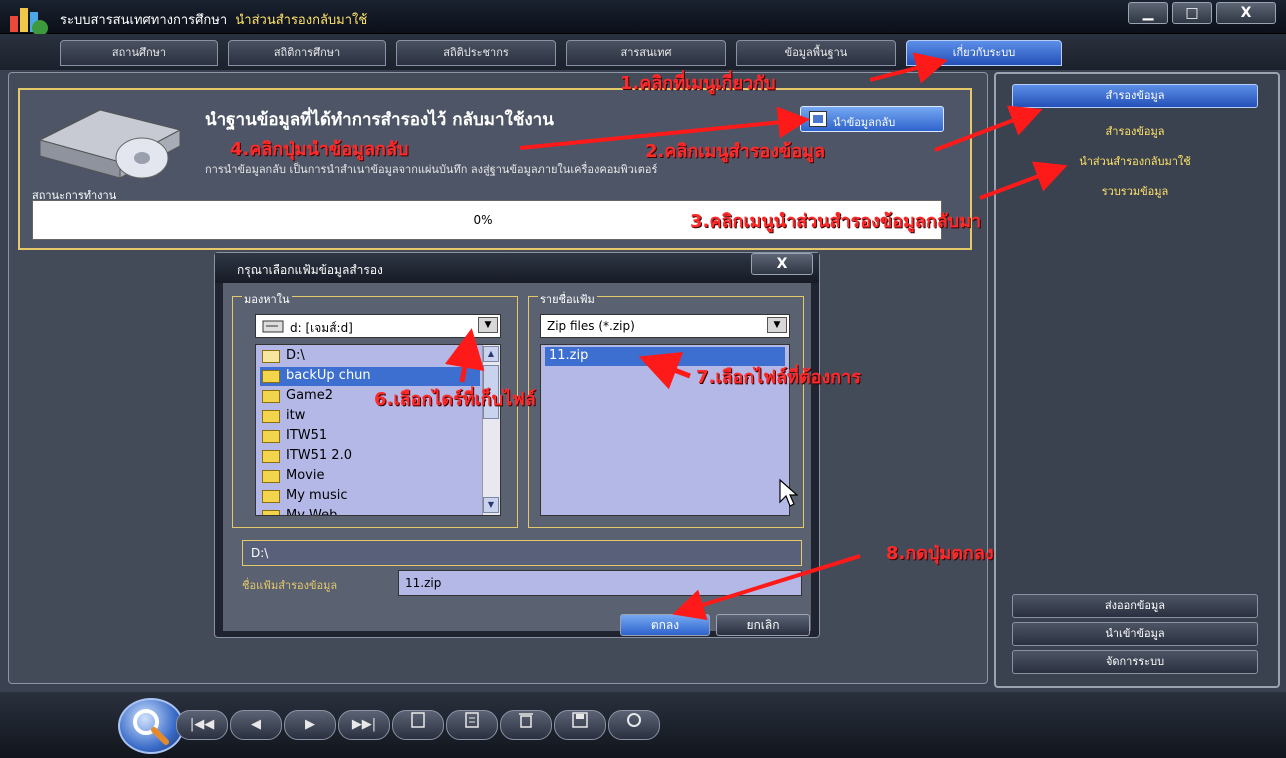  I want to click on close-button: X, so click(1246, 13).